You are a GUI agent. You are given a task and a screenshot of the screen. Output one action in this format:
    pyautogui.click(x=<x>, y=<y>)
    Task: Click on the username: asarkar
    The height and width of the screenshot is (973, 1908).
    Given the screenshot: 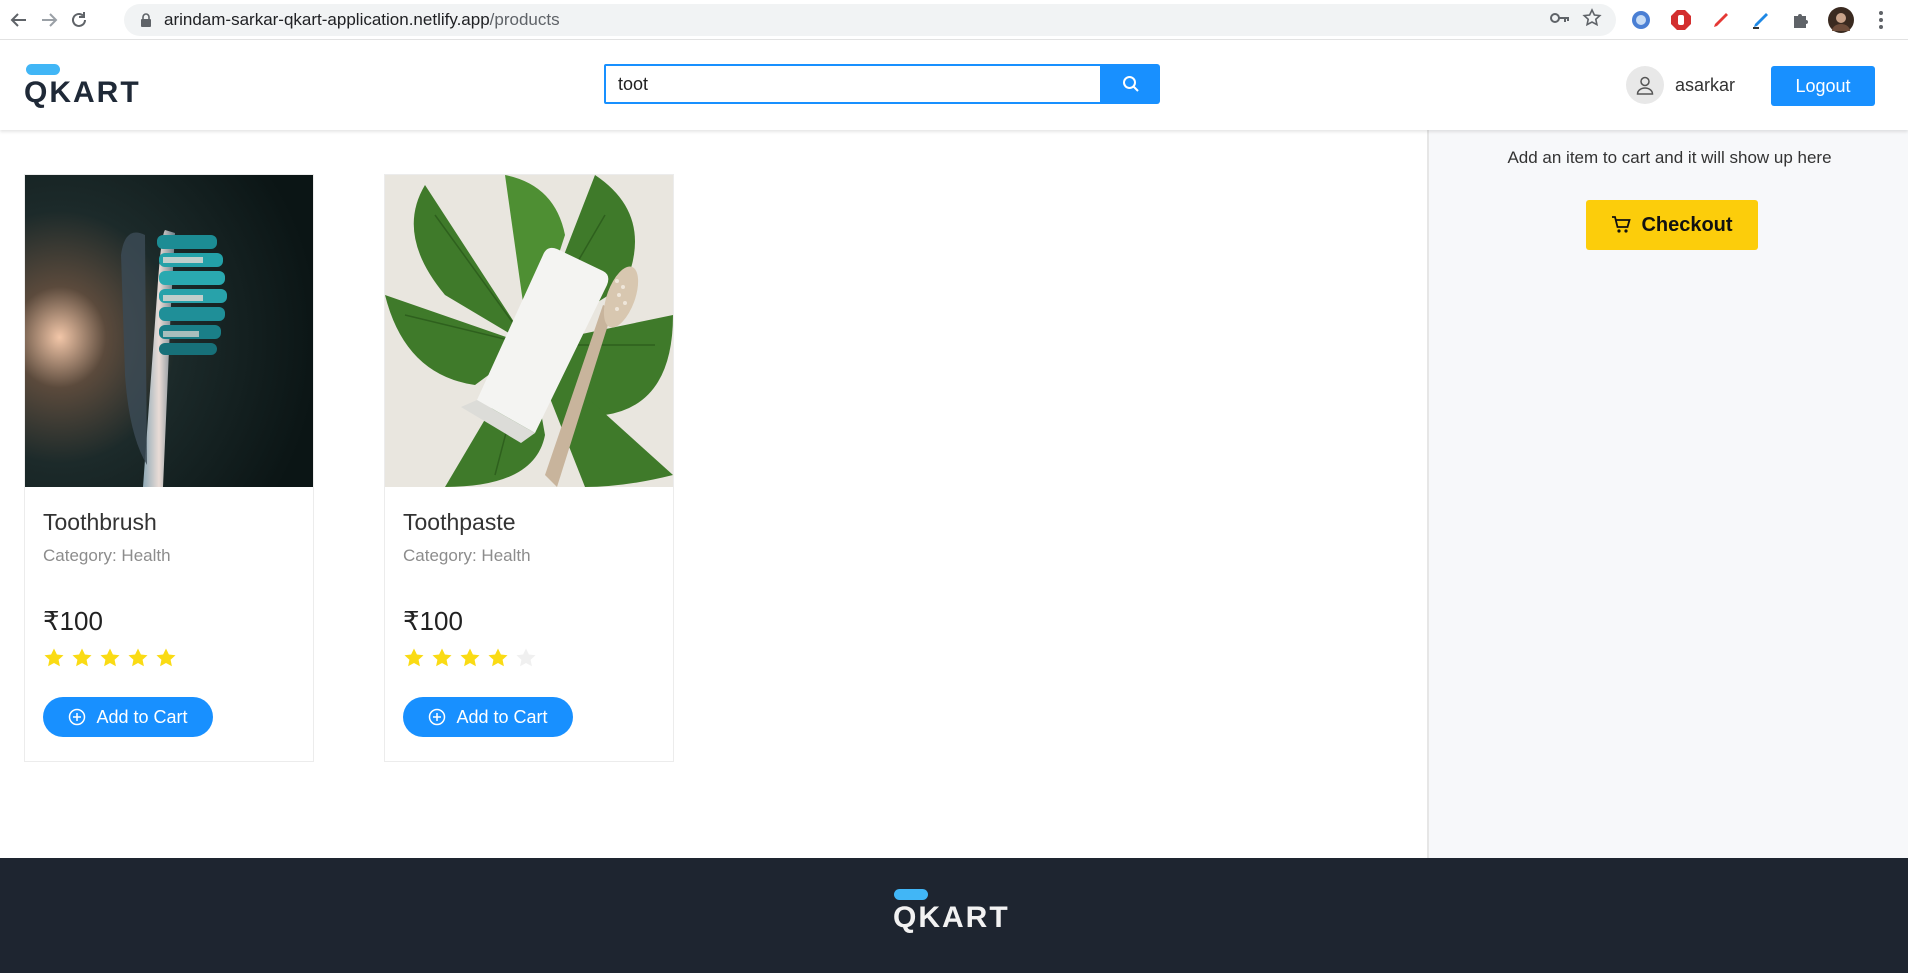 What is the action you would take?
    pyautogui.click(x=1705, y=84)
    